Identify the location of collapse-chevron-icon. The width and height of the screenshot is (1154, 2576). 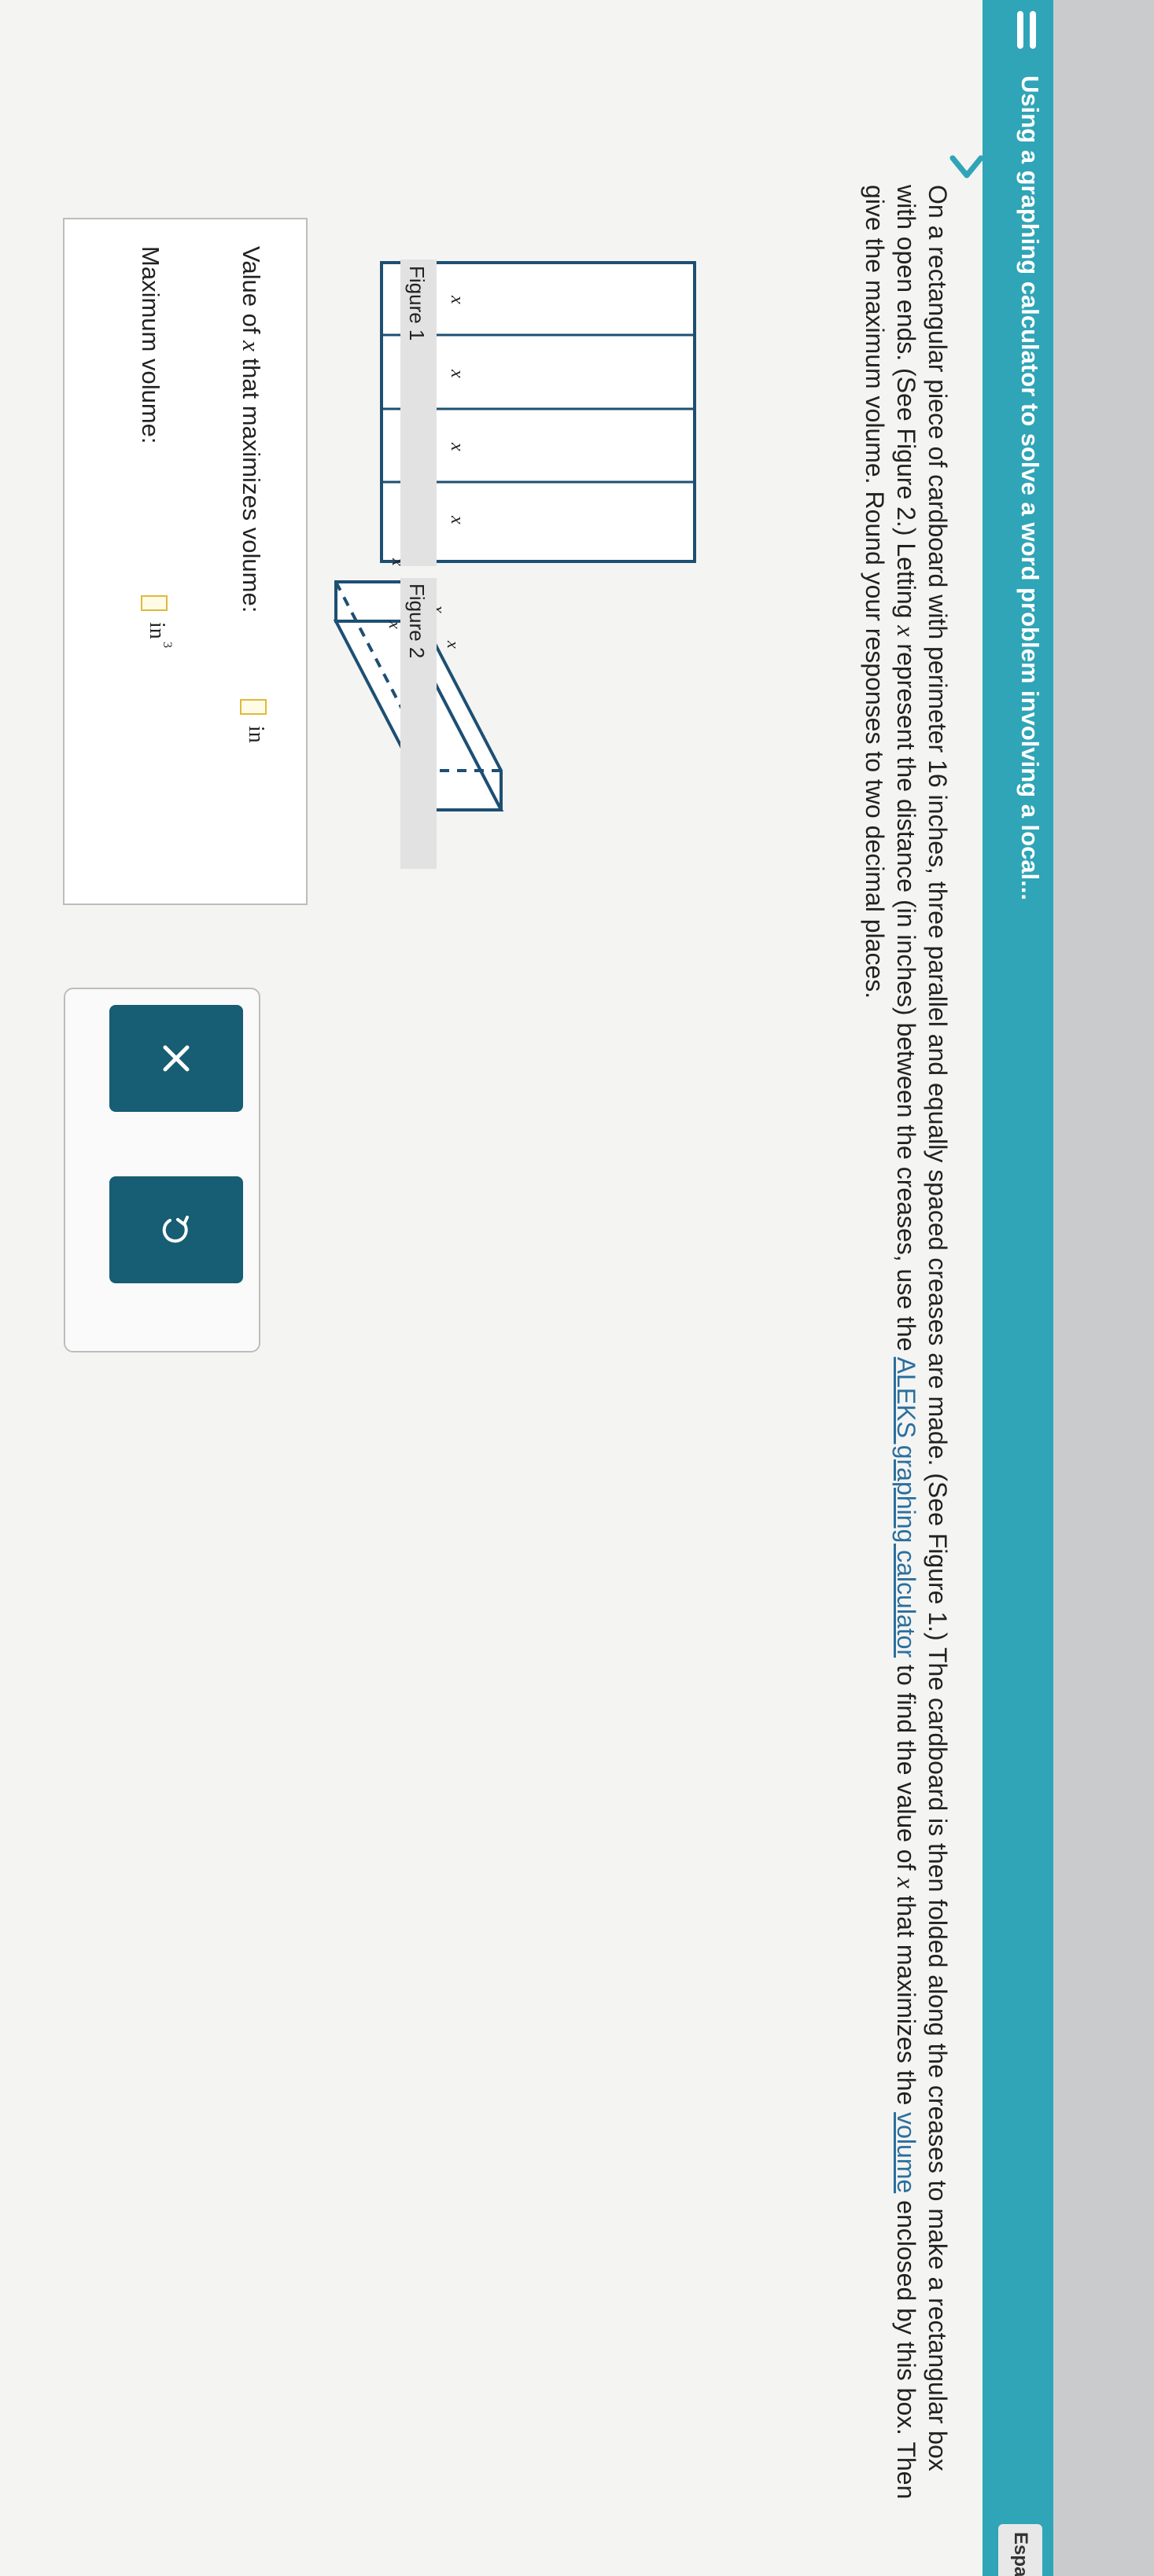
(967, 166).